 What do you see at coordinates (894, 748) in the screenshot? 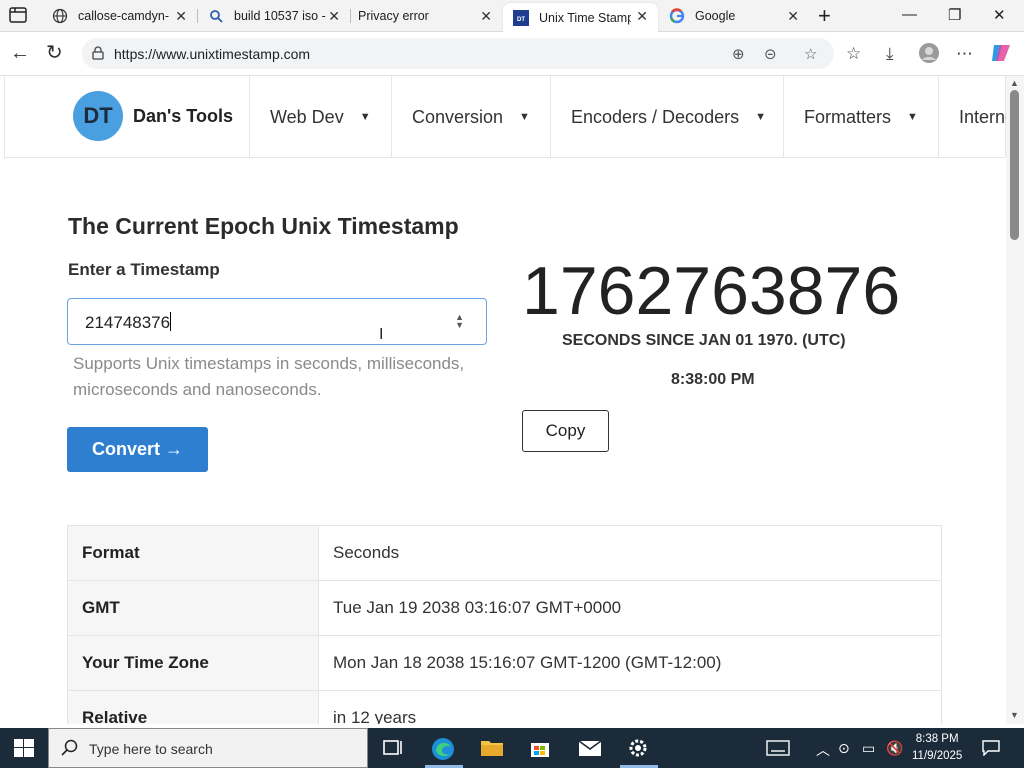
I see `volume-muted-icon: 🔇` at bounding box center [894, 748].